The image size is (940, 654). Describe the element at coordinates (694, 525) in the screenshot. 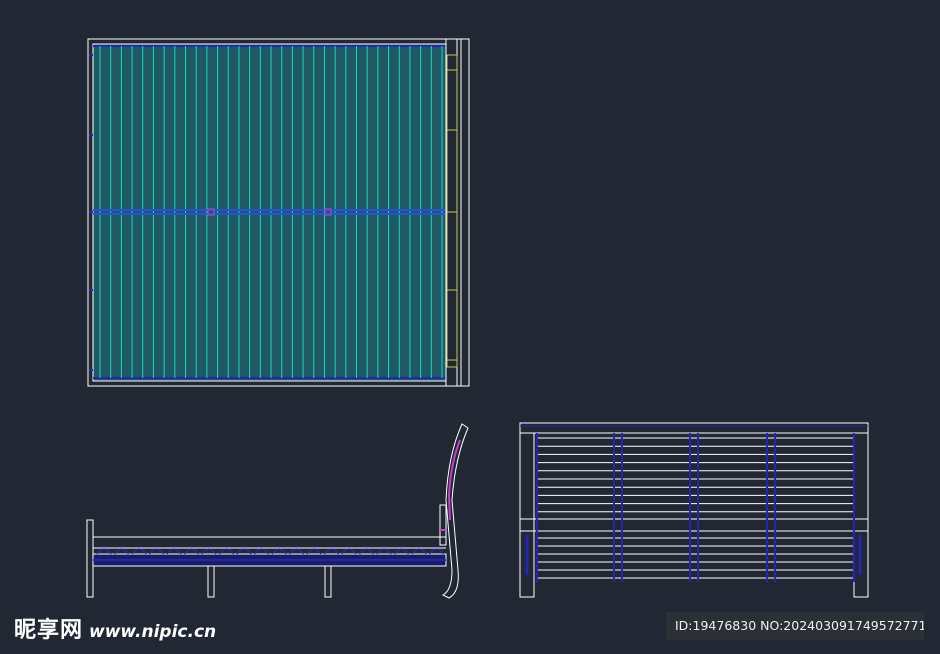

I see `end-mid-rail` at that location.